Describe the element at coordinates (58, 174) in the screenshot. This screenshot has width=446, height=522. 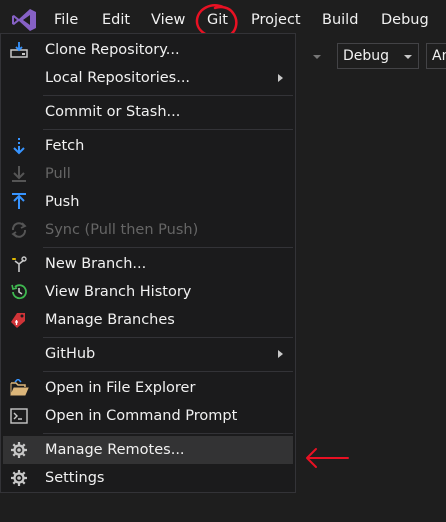
I see `menu-item-label: Pull` at that location.